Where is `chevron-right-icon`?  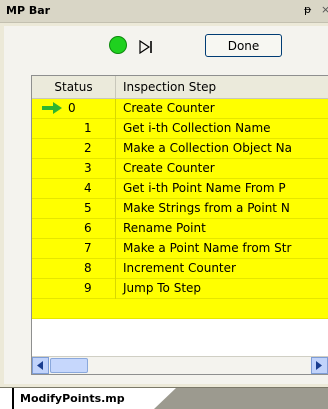
chevron-right-icon is located at coordinates (319, 365).